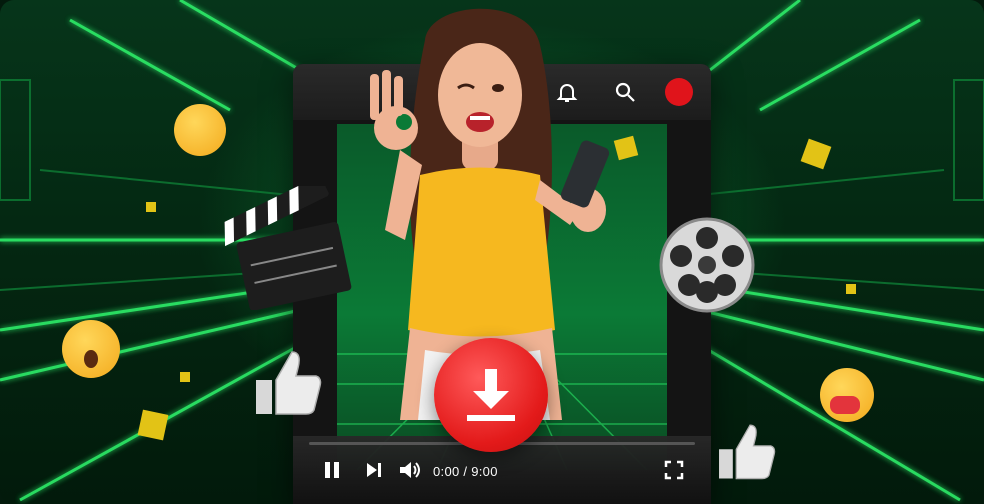 The image size is (984, 504). I want to click on download-button, so click(491, 395).